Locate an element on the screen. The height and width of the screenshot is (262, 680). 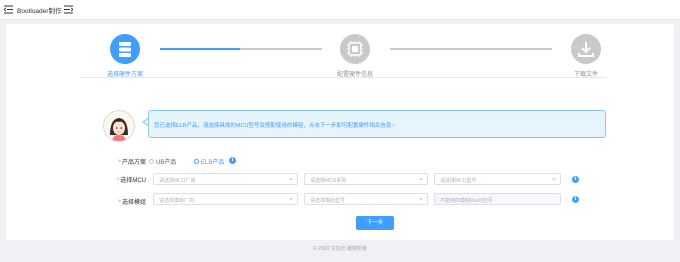
radio-elb-label: ELB产品 is located at coordinates (213, 163).